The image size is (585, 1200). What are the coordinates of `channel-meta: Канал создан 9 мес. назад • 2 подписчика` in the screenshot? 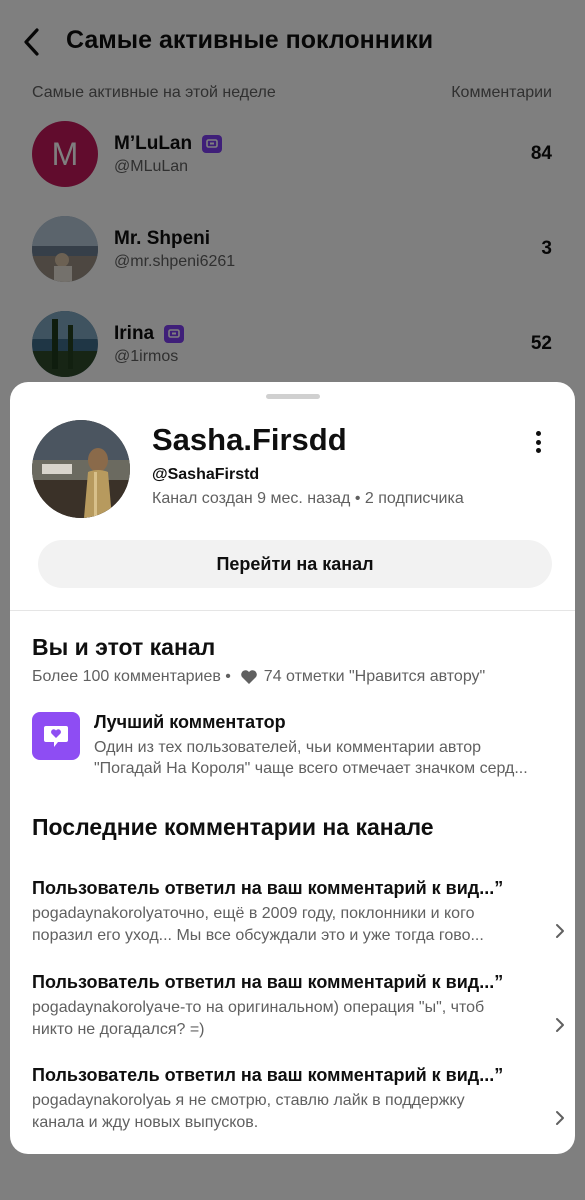 It's located at (308, 499).